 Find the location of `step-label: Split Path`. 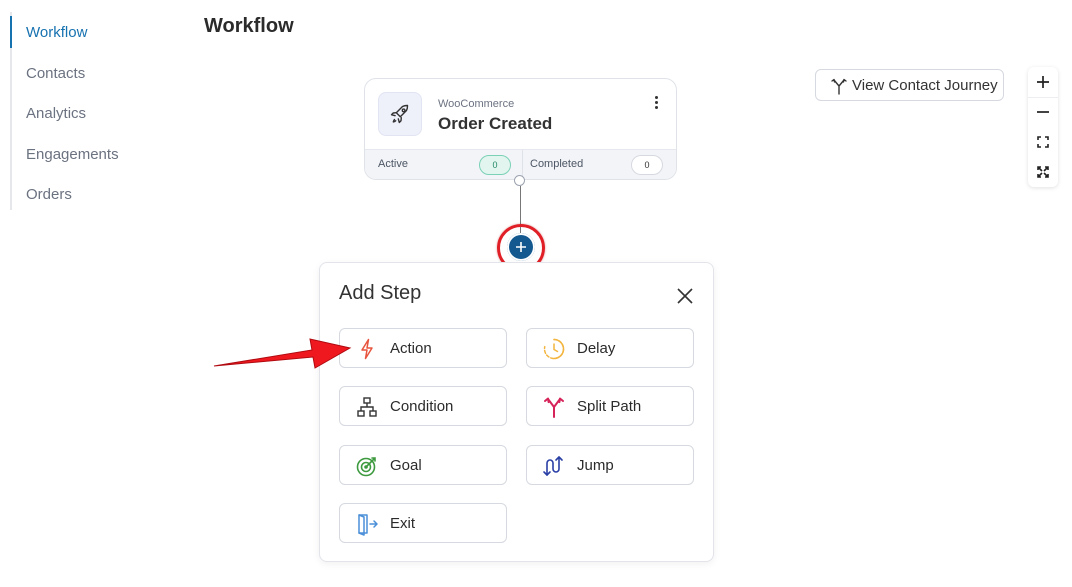

step-label: Split Path is located at coordinates (609, 406).